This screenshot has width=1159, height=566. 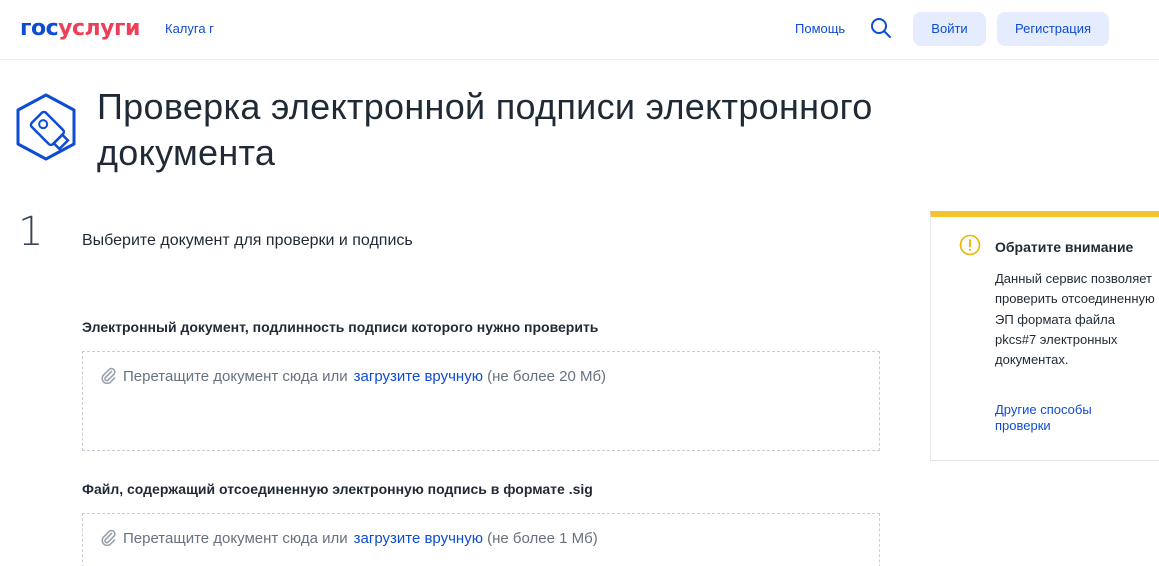 What do you see at coordinates (970, 245) in the screenshot?
I see `warning-icon` at bounding box center [970, 245].